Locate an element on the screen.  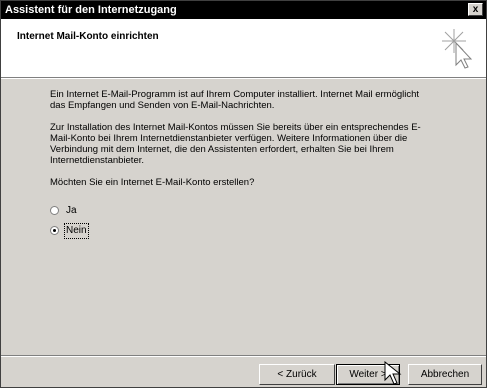
mouse-pointer-icon is located at coordinates (393, 373).